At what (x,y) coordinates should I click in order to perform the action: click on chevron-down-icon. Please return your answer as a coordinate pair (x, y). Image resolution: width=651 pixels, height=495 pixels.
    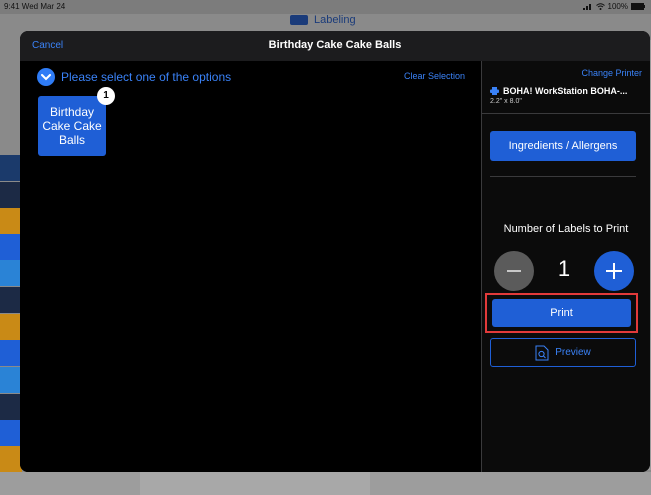
    Looking at the image, I should click on (46, 77).